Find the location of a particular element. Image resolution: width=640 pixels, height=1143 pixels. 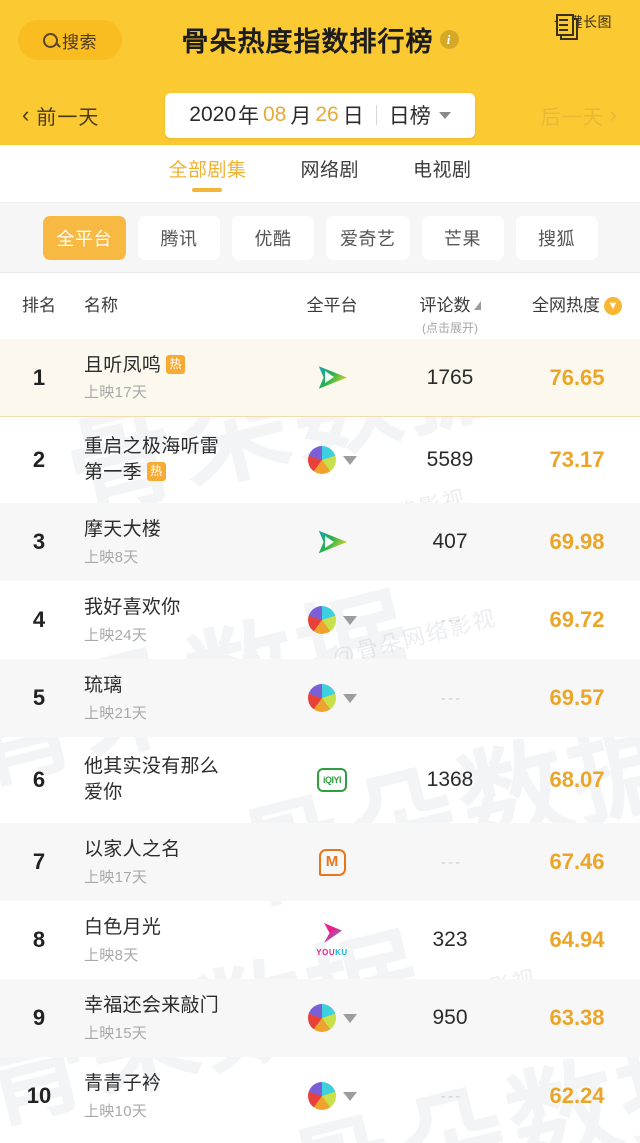

table-row: 2 重启之极海听雷 第一季热 5589 73.17 is located at coordinates (320, 460).